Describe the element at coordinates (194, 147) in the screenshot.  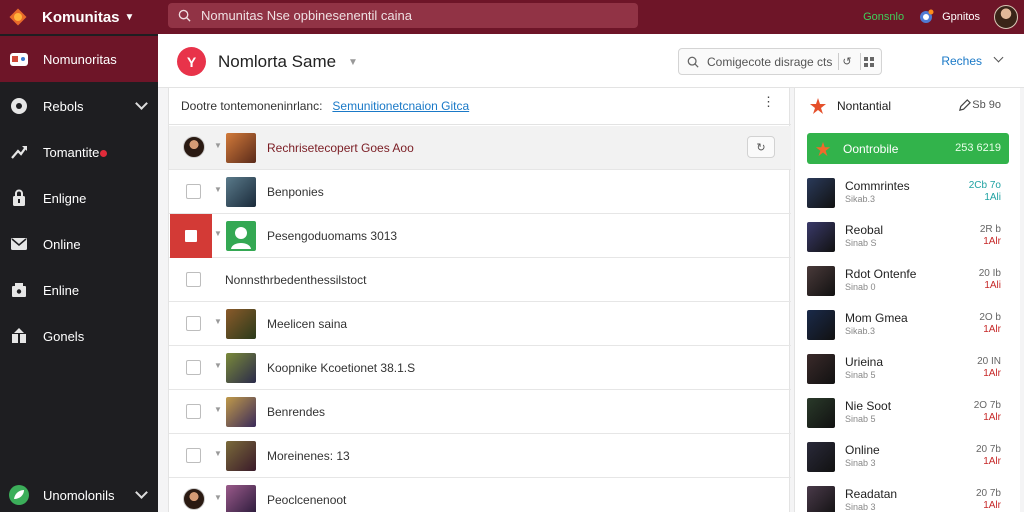
I see `avatar` at that location.